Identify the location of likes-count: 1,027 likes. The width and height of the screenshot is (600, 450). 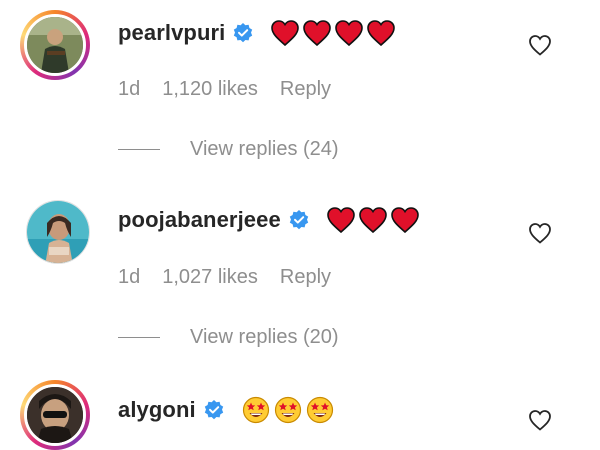
(210, 277).